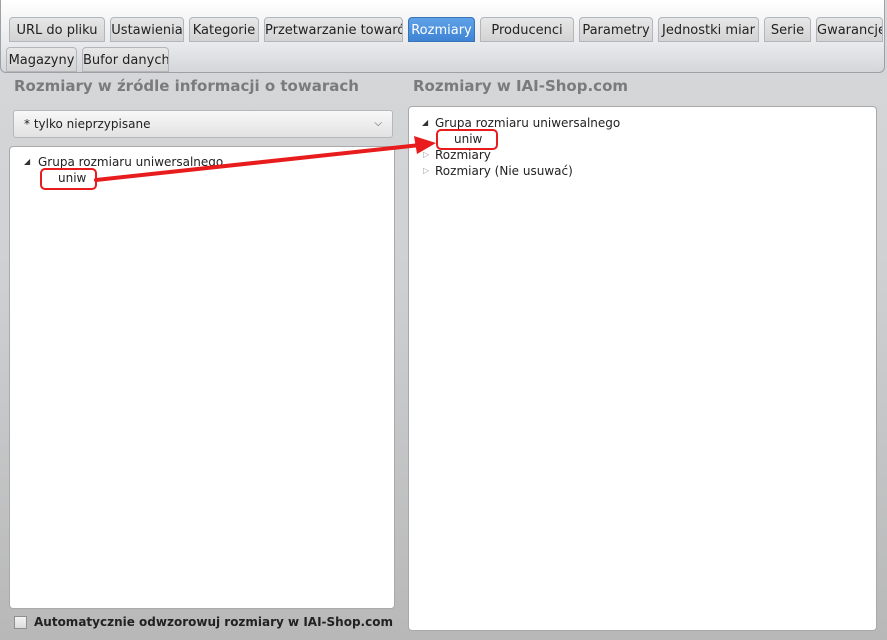 Image resolution: width=887 pixels, height=640 pixels. I want to click on right-tree-item-rozmiary: Rozmiary, so click(463, 155).